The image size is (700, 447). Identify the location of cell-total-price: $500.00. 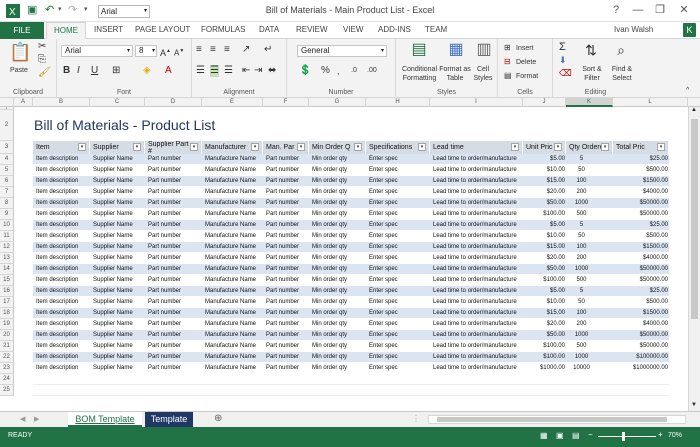
(642, 236).